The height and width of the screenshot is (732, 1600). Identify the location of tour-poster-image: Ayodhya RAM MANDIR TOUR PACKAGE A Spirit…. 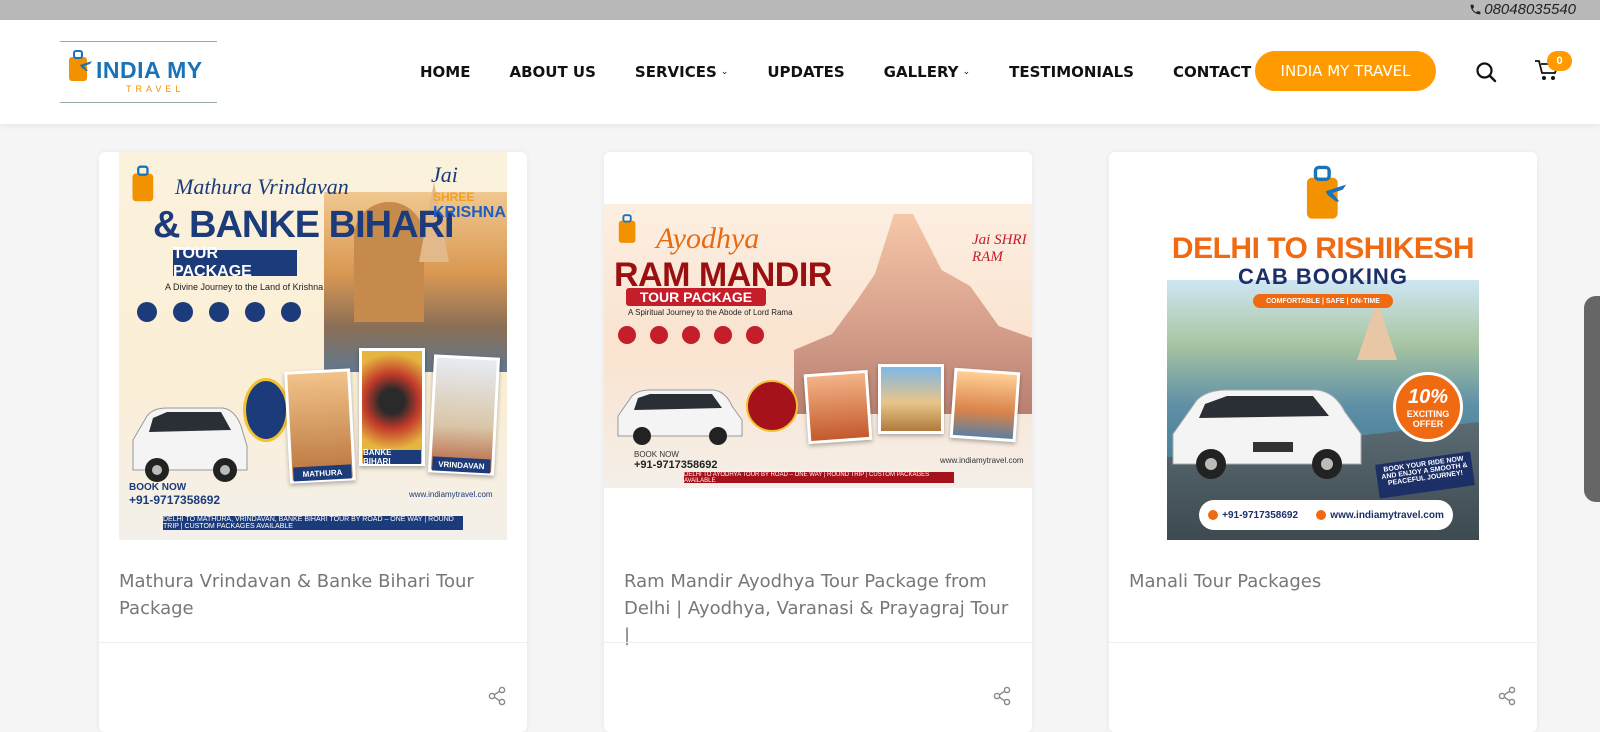
(818, 346).